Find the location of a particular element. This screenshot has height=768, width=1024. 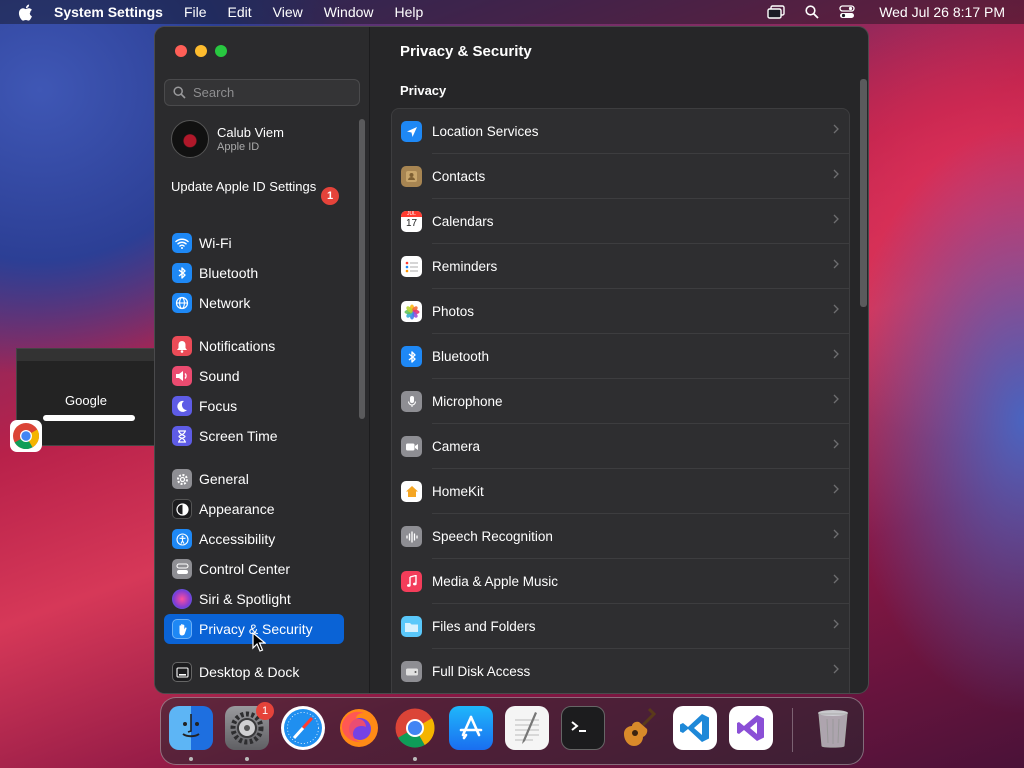

finder-icon is located at coordinates (191, 728).